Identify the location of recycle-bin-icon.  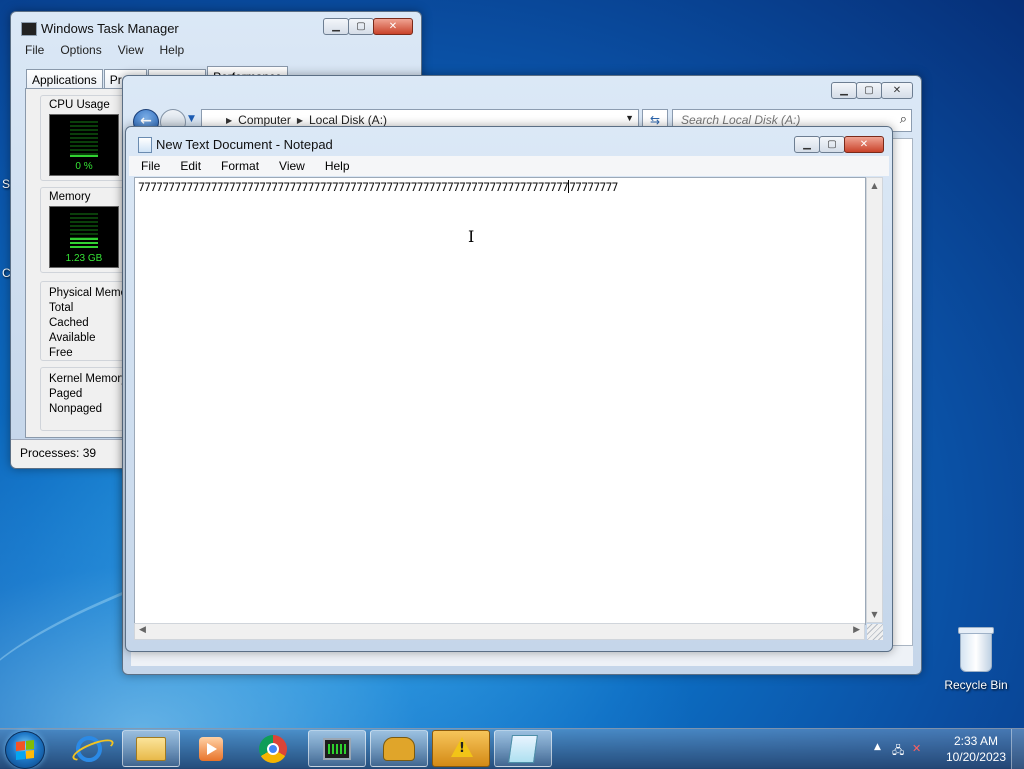
(976, 649).